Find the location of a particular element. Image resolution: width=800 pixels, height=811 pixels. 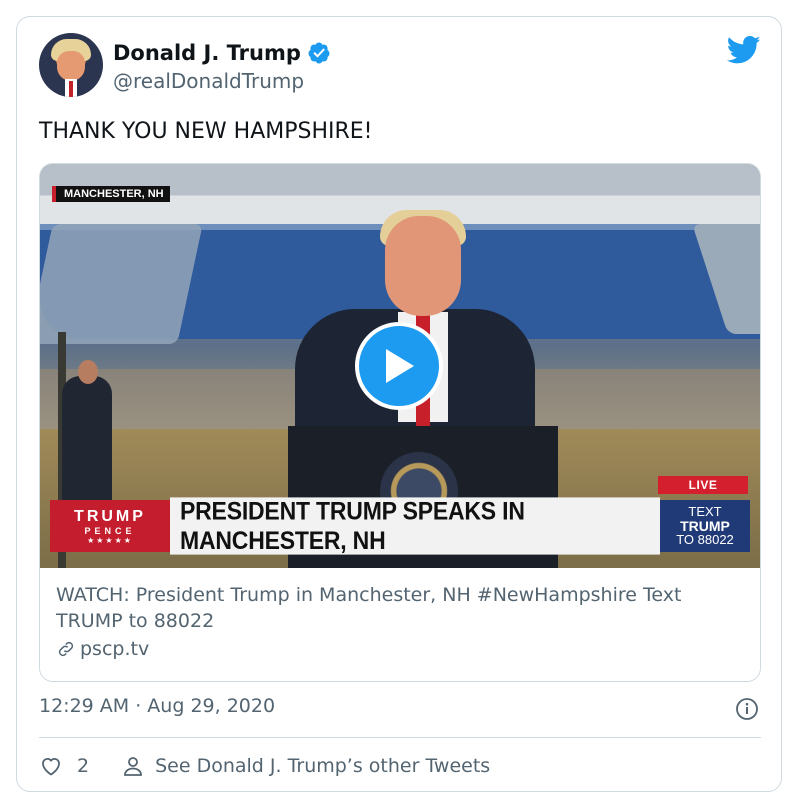

tweet-actions: 2 See Donald J. Trump’s other Tweets is located at coordinates (264, 766).